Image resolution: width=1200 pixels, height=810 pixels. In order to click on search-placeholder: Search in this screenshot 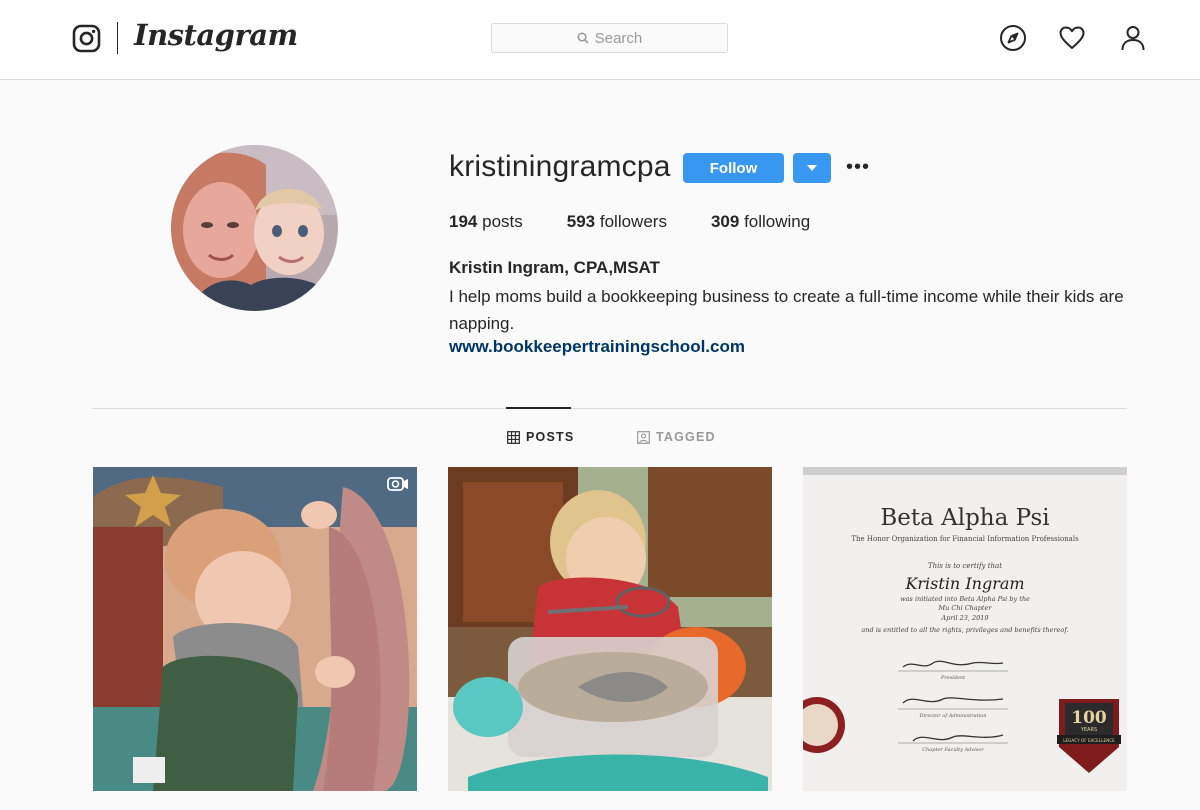, I will do `click(618, 38)`.